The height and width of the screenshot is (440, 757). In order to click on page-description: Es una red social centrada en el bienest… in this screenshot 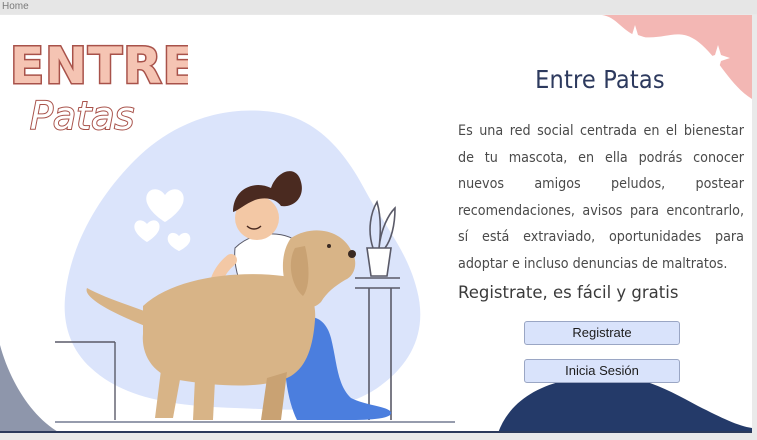, I will do `click(601, 197)`.